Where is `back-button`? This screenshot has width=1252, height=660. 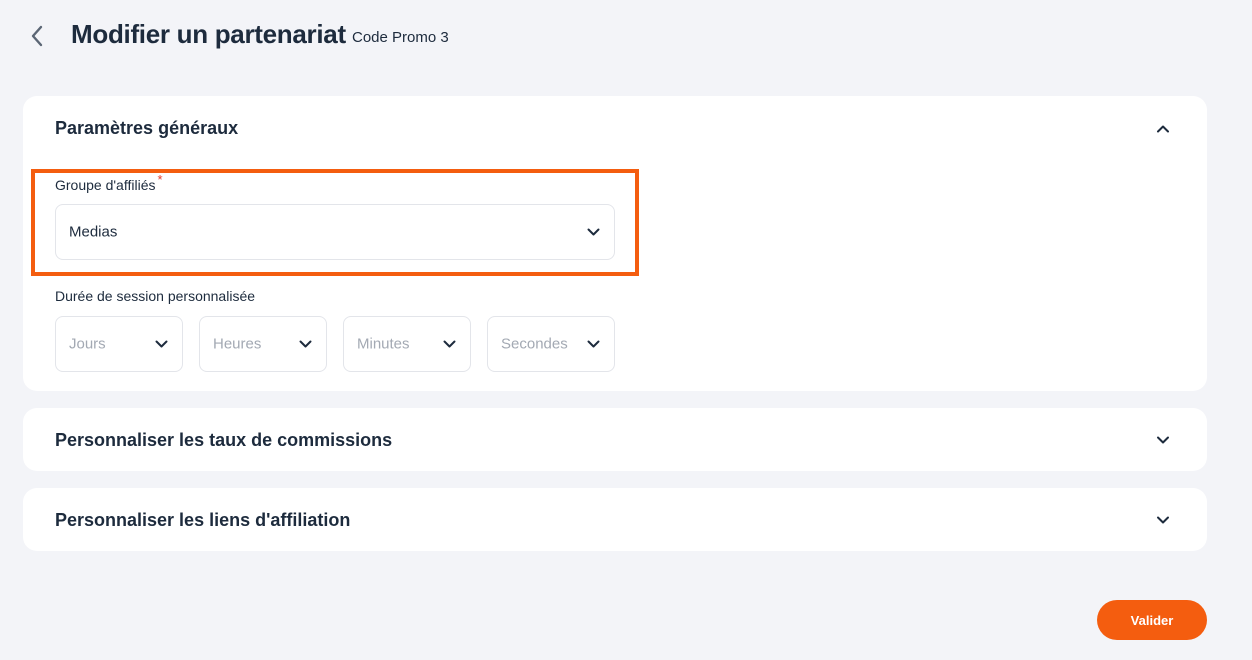 back-button is located at coordinates (37, 36).